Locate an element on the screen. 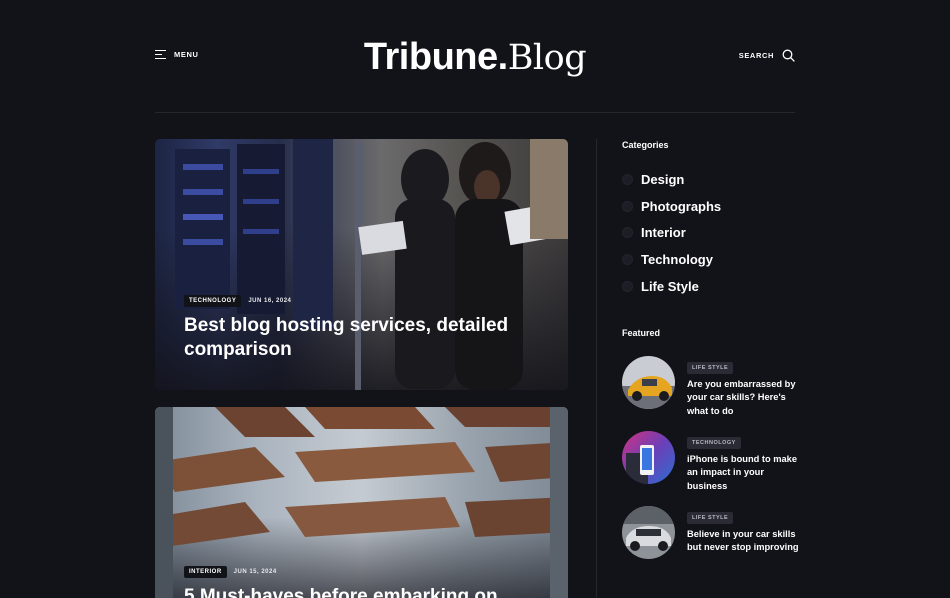 The image size is (950, 598). post-date: JUN 16, 2024 is located at coordinates (270, 301).